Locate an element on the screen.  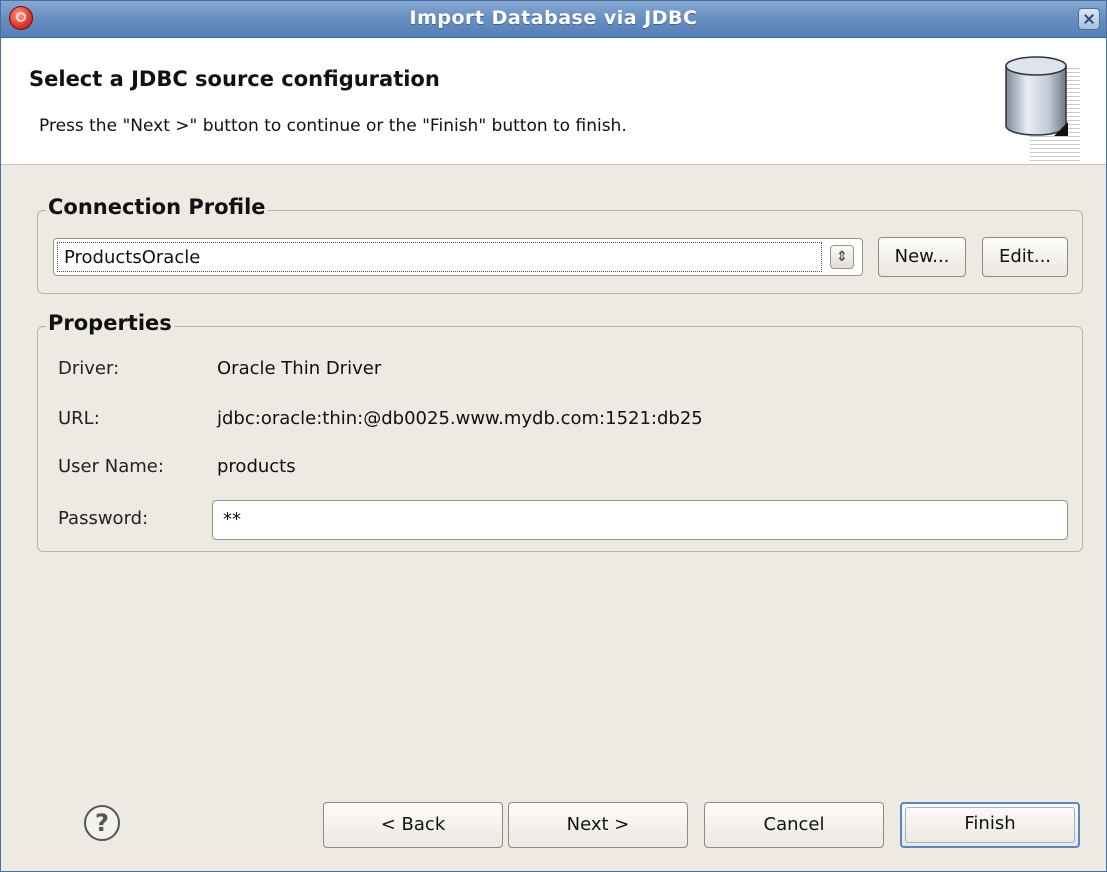
updown-arrow-icon: ⇕ is located at coordinates (842, 257).